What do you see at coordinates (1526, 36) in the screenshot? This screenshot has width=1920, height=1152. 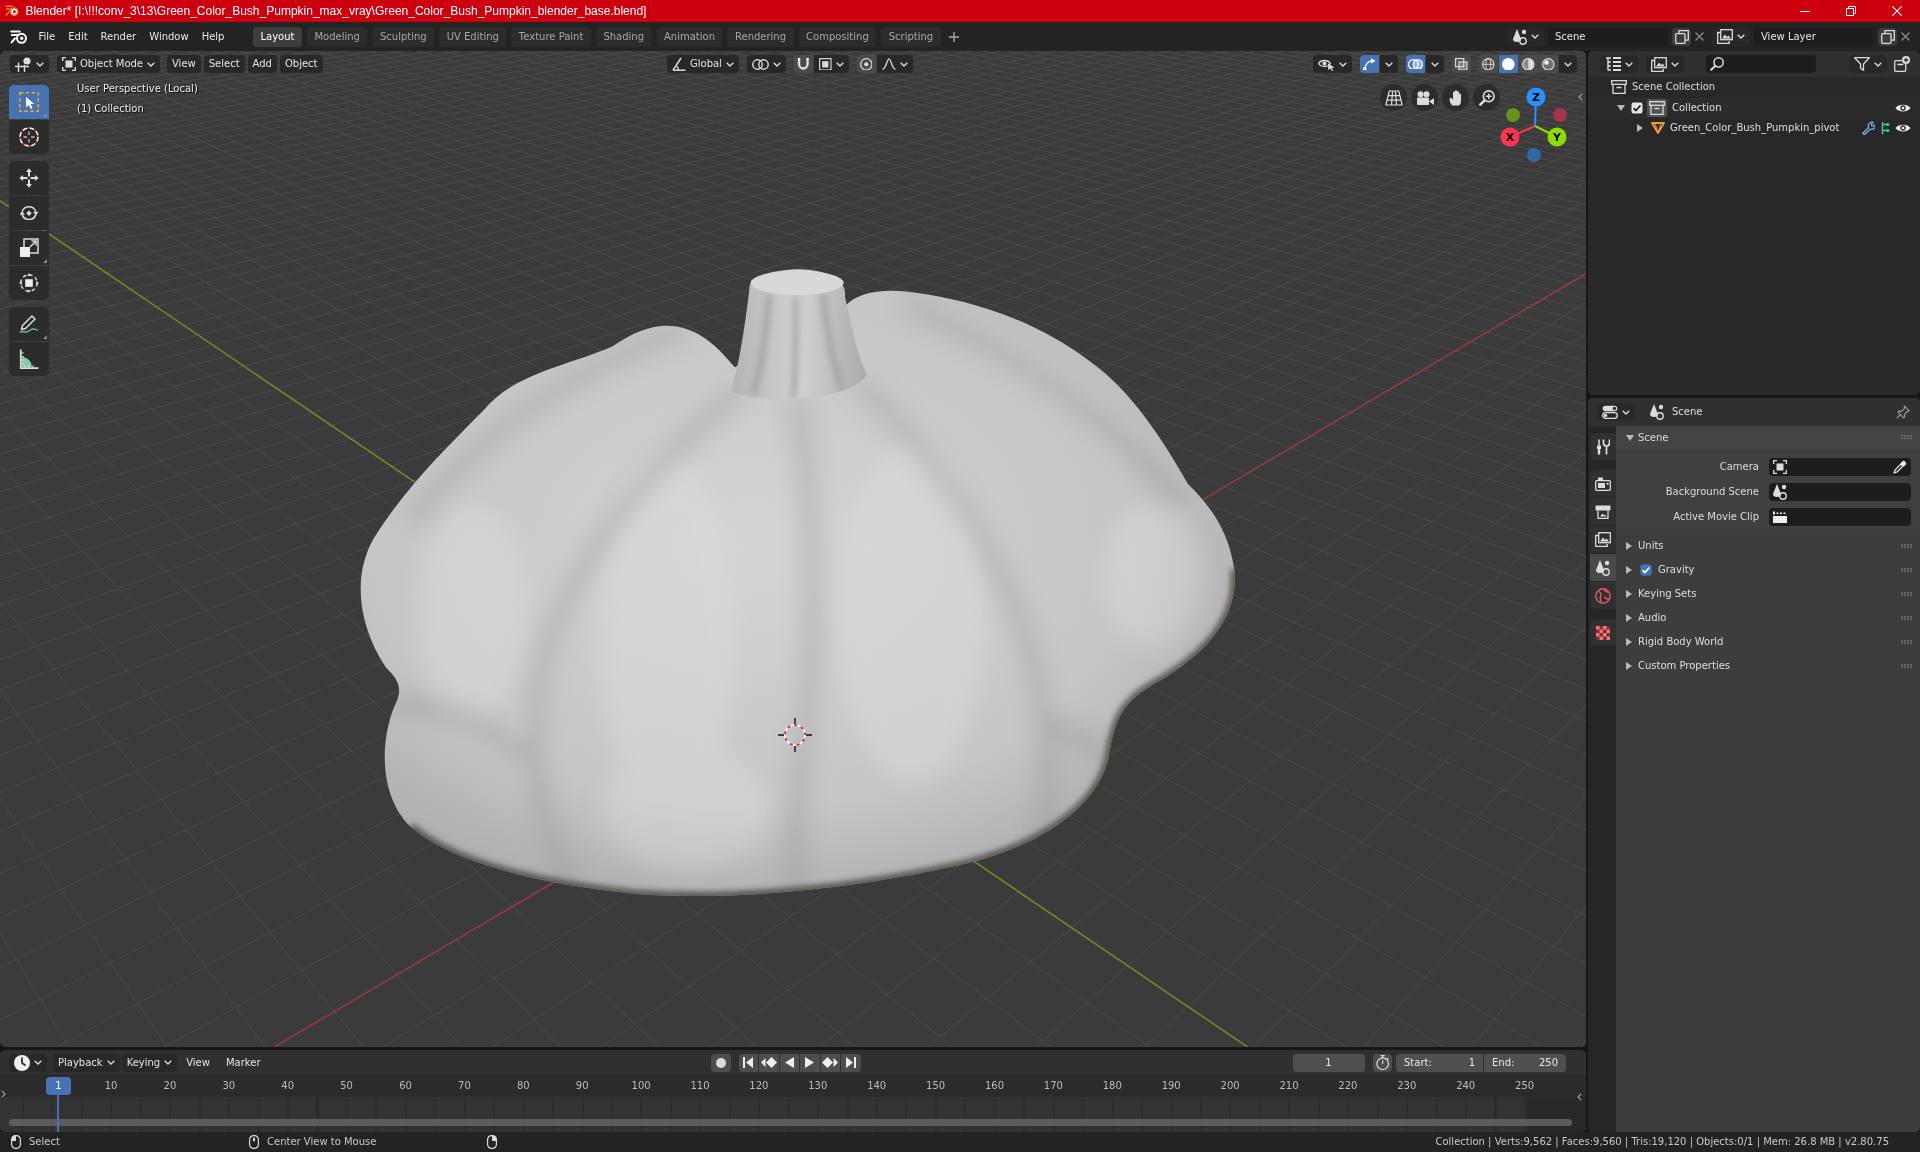 I see `scene-browse-button` at bounding box center [1526, 36].